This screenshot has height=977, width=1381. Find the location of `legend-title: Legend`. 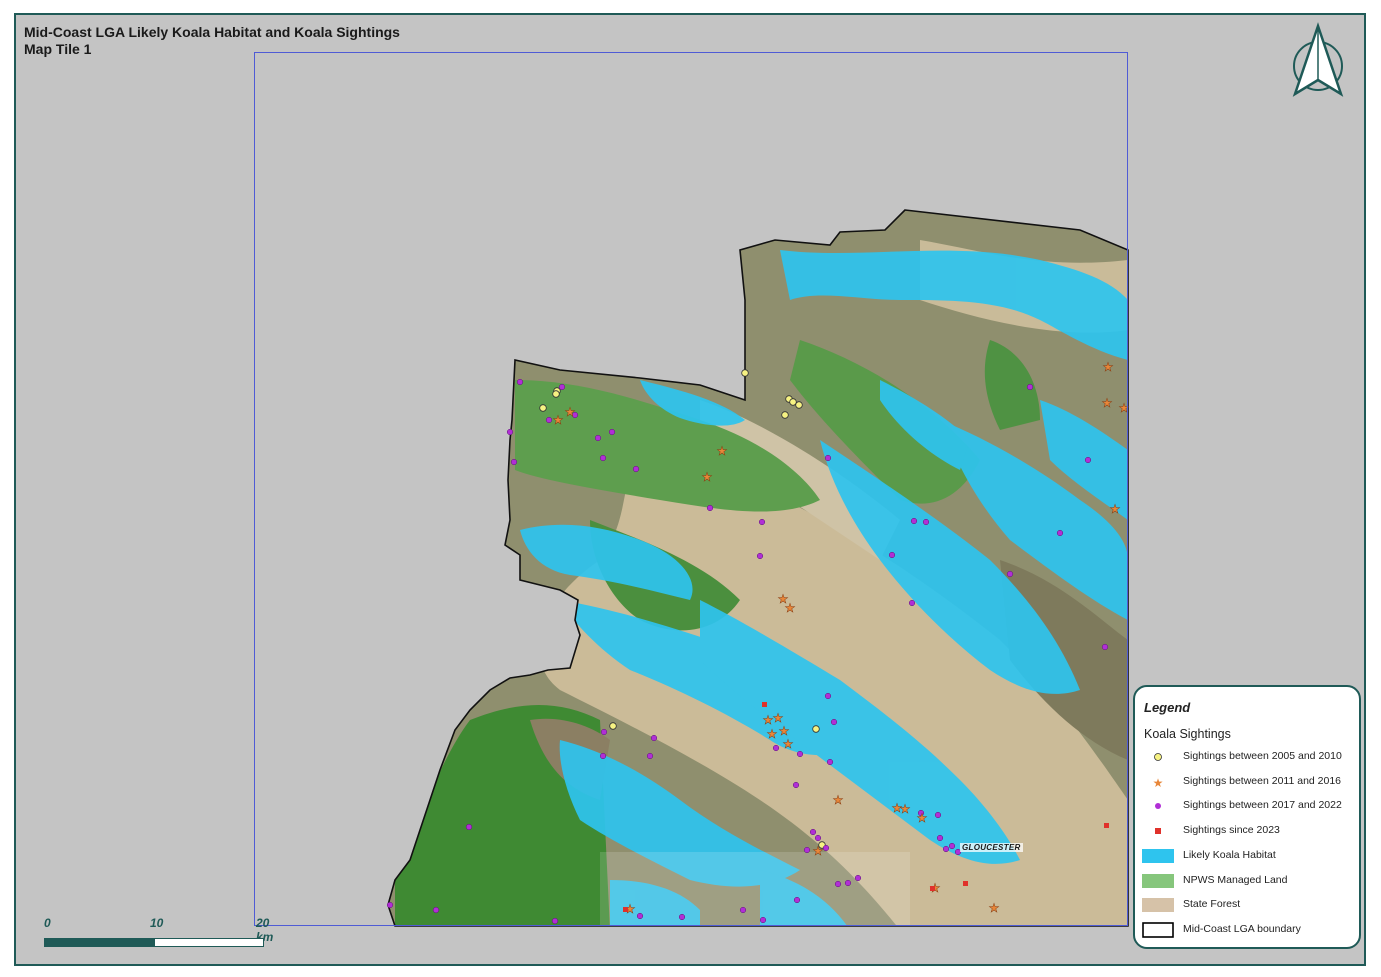

legend-title: Legend is located at coordinates (1167, 707).